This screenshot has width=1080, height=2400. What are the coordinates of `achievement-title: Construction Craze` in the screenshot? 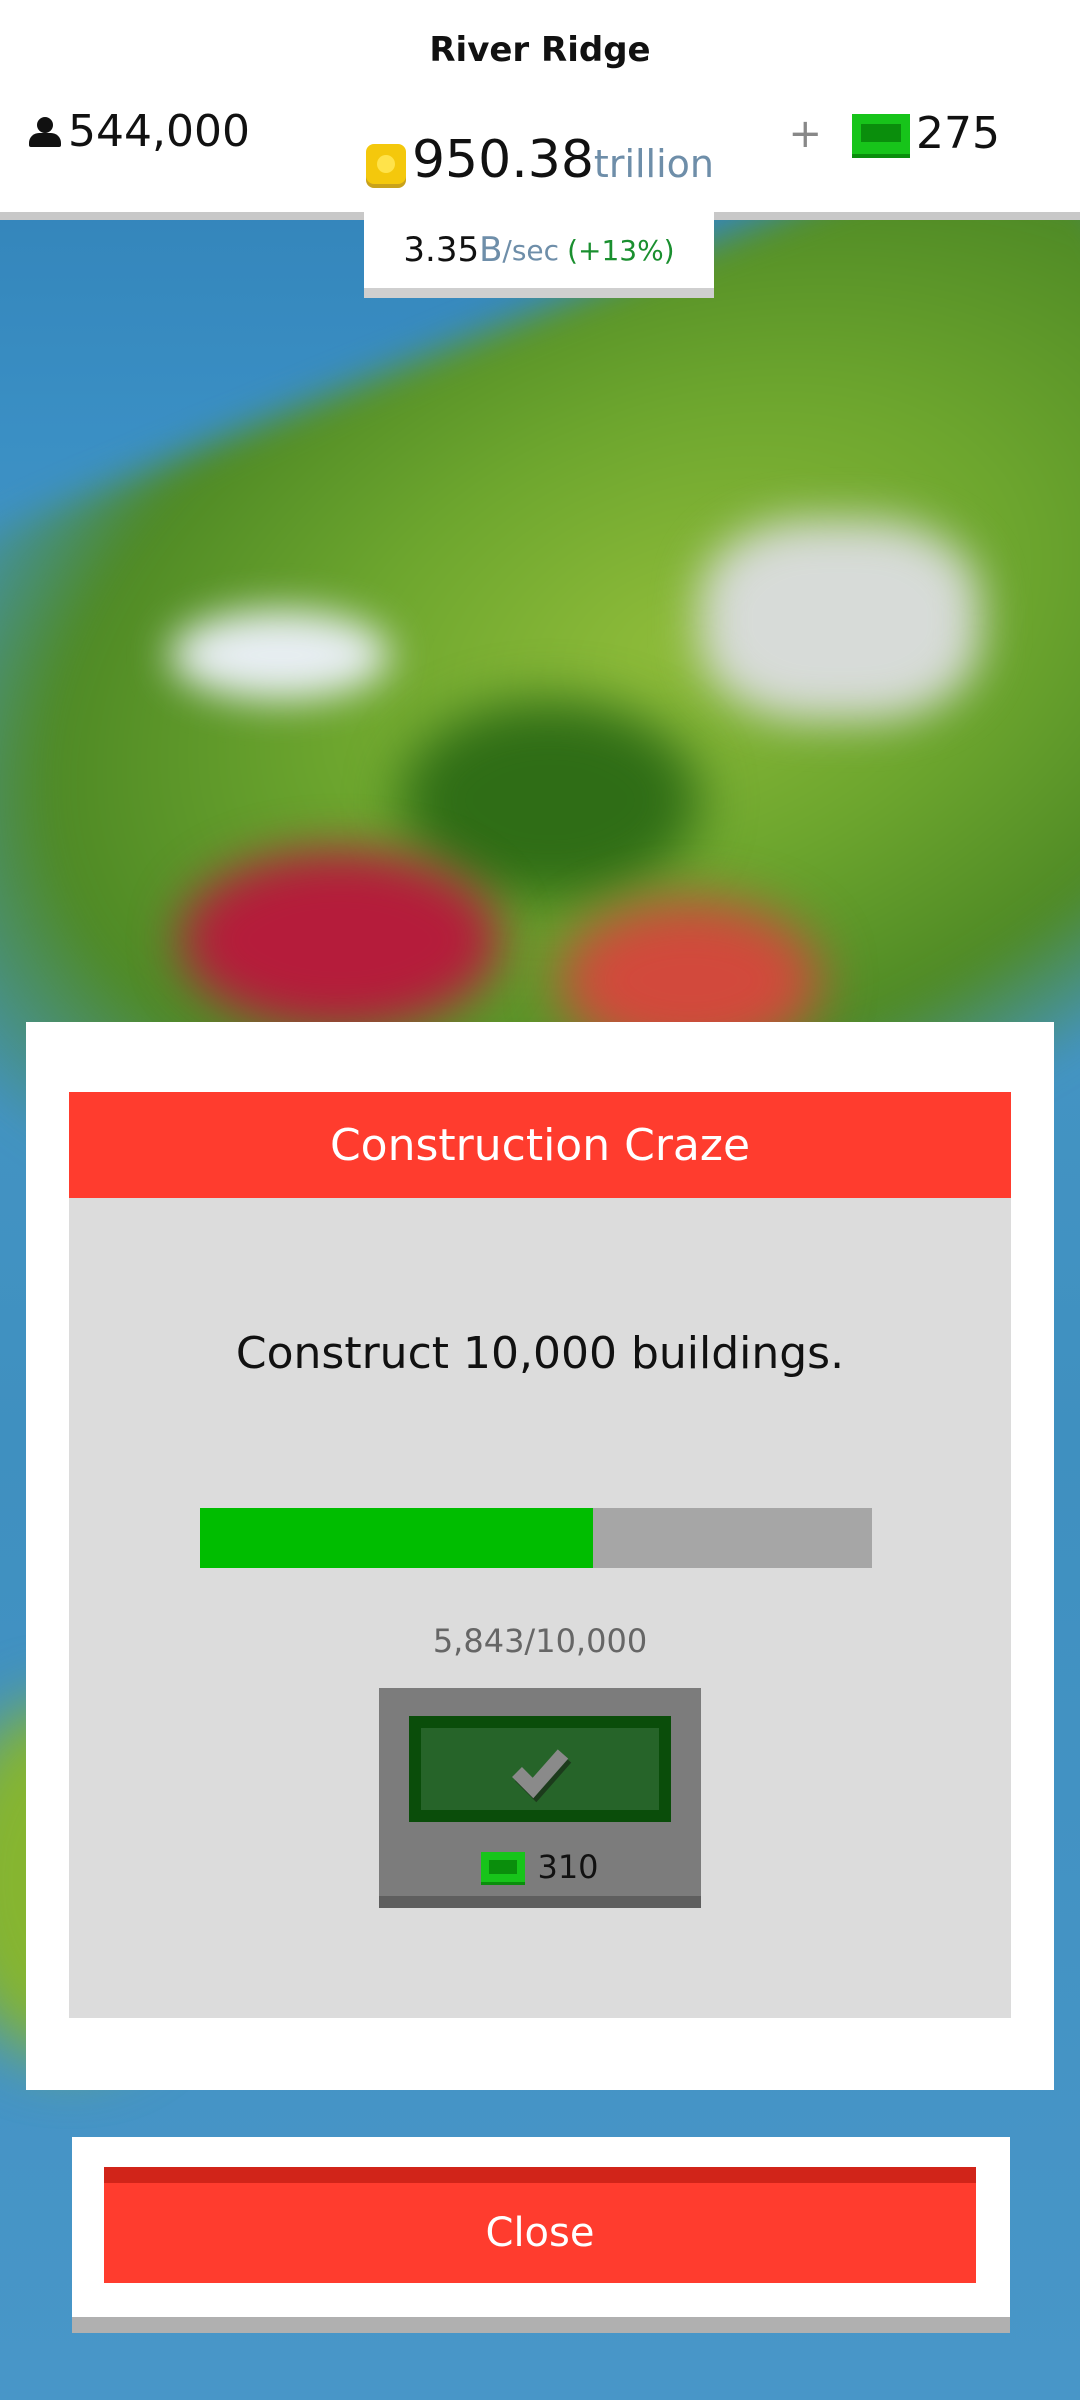 It's located at (540, 1145).